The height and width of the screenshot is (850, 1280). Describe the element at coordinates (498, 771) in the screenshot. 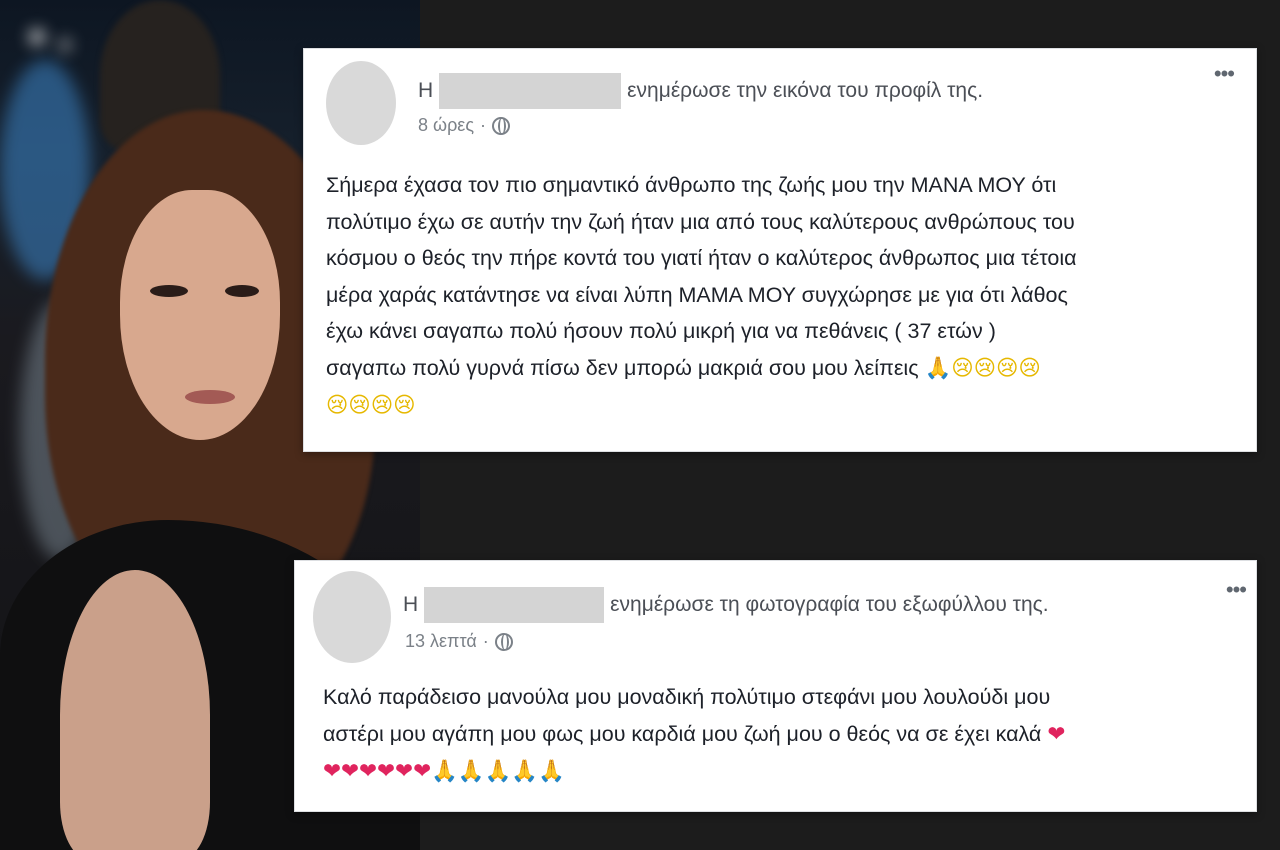

I see `pray-emoji-group: 🙏🙏🙏🙏🙏` at that location.